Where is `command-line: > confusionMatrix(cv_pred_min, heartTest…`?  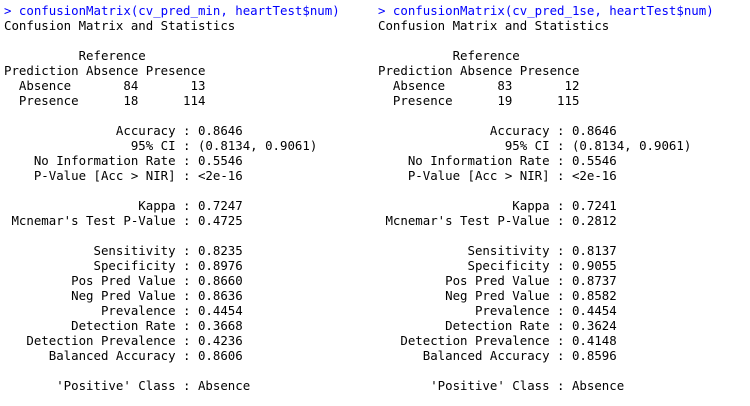 command-line: > confusionMatrix(cv_pred_min, heartTest… is located at coordinates (190, 10).